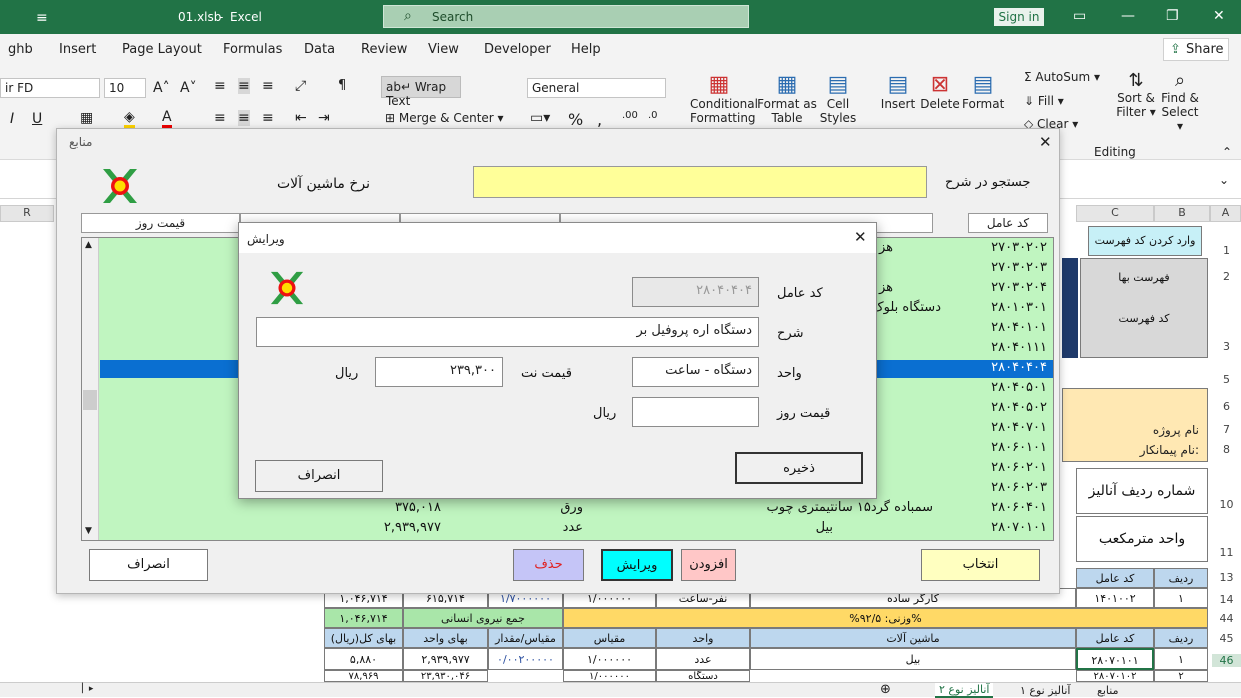 The height and width of the screenshot is (698, 1241). Describe the element at coordinates (507, 332) in the screenshot. I see `description-field: دستگاه اره پروفیل بر` at that location.